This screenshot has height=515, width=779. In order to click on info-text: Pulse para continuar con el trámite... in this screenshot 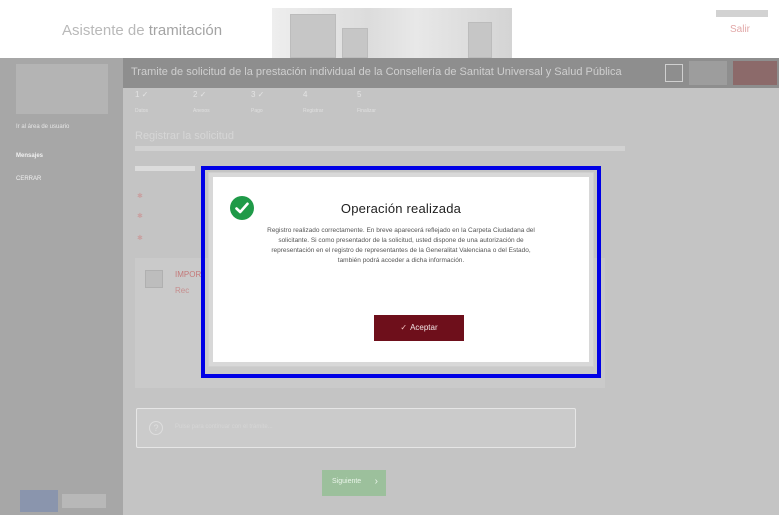, I will do `click(224, 427)`.